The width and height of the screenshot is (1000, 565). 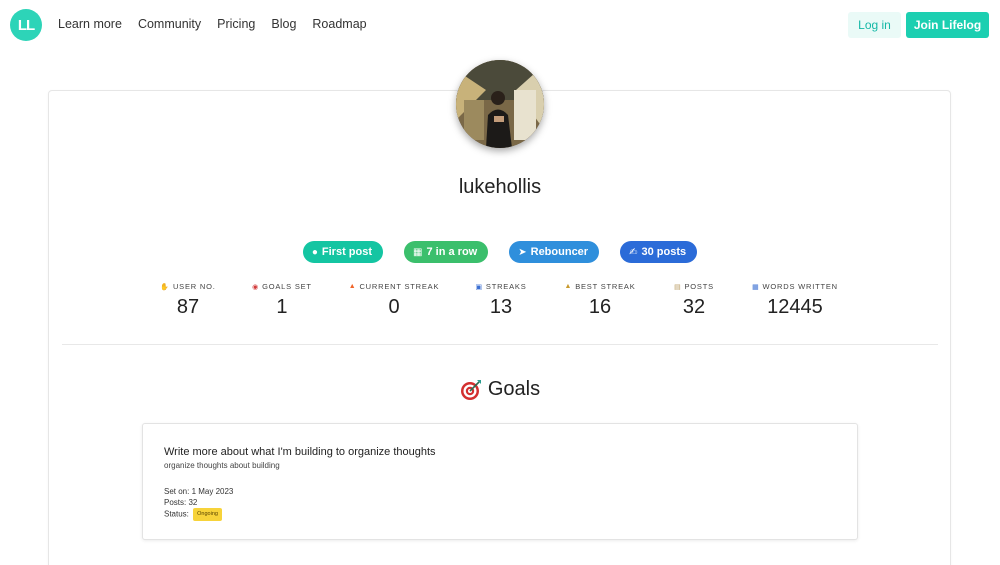 What do you see at coordinates (506, 286) in the screenshot?
I see `stat-label: STREAKS` at bounding box center [506, 286].